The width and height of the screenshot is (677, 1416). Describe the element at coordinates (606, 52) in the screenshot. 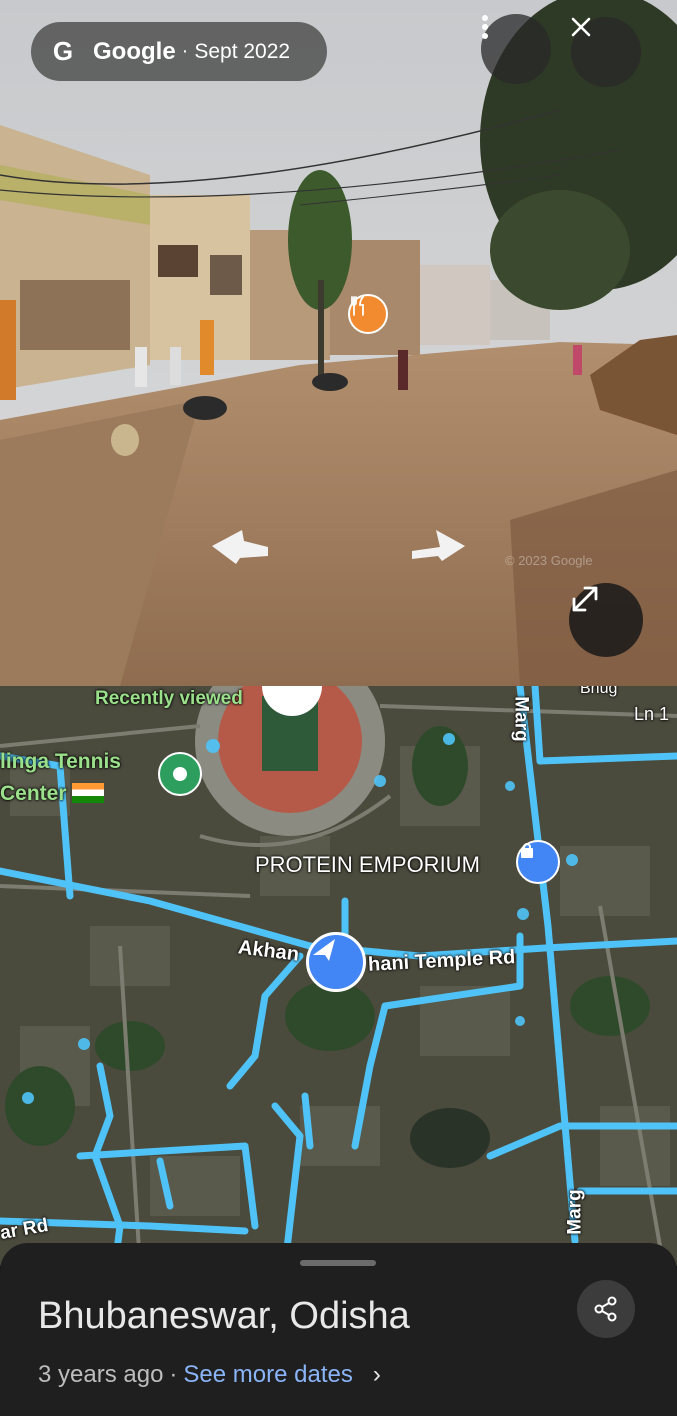

I see `close-button` at that location.